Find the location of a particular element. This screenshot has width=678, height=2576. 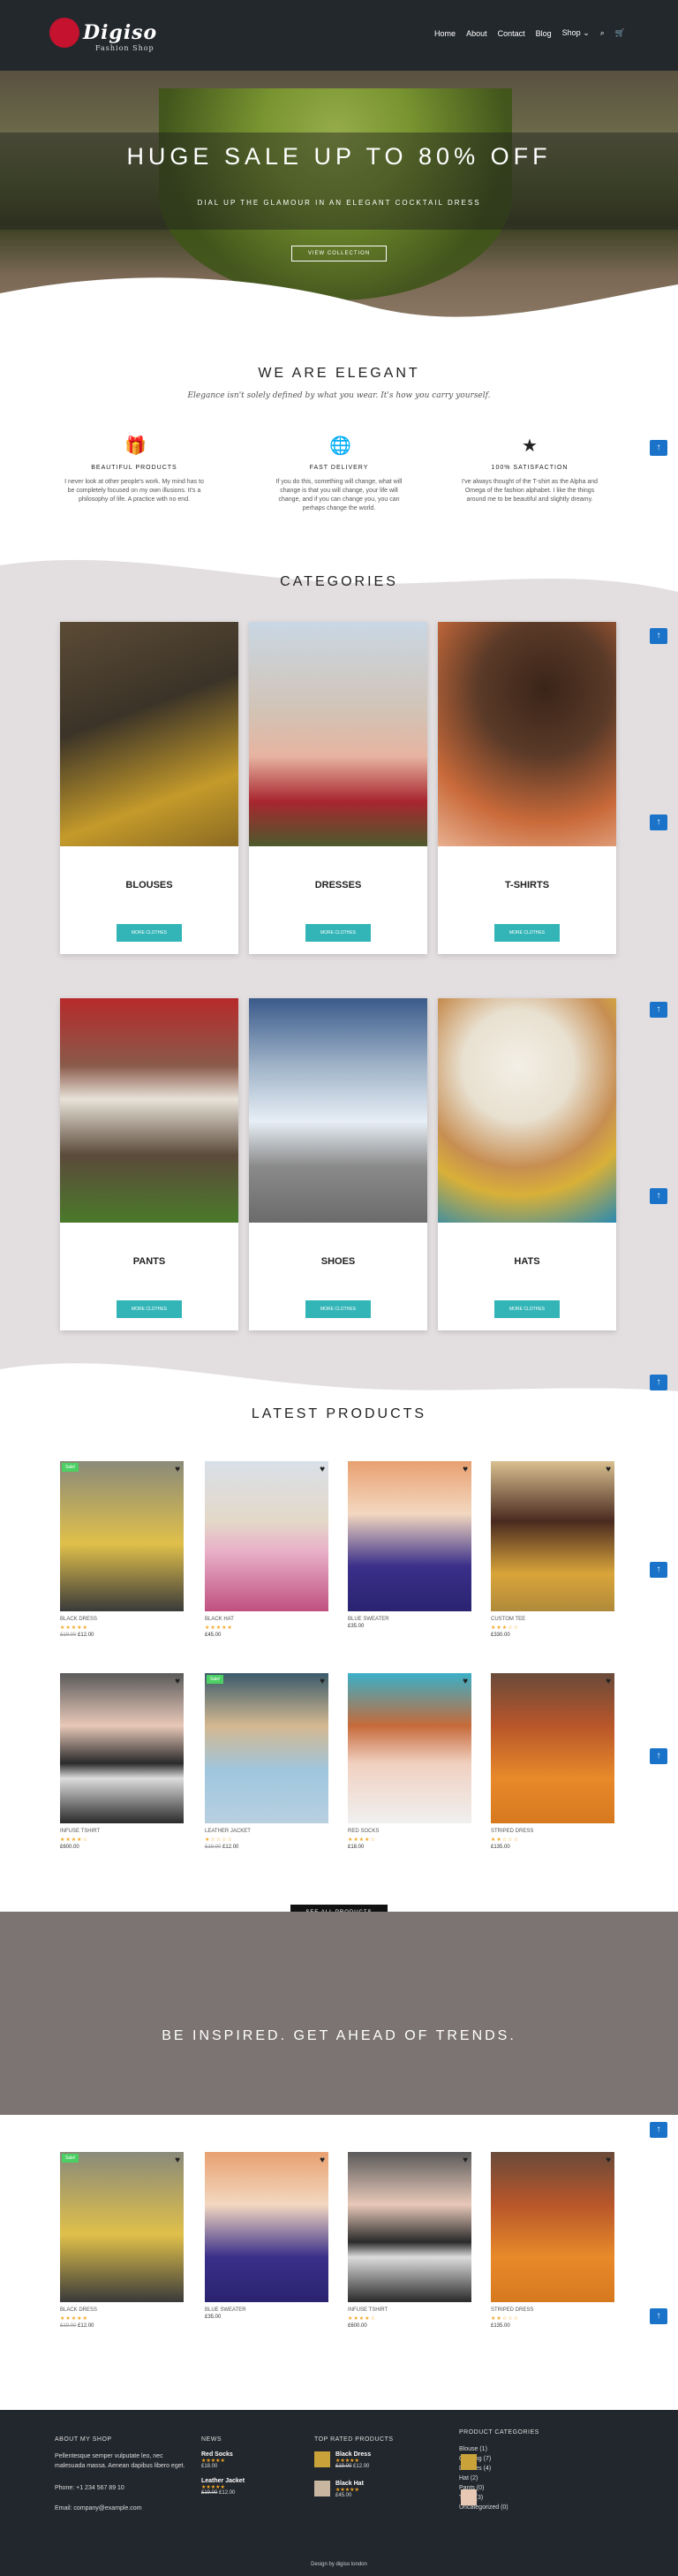

footer-news-item: Red Socks ★★★★★ £18.00 is located at coordinates (263, 2460).